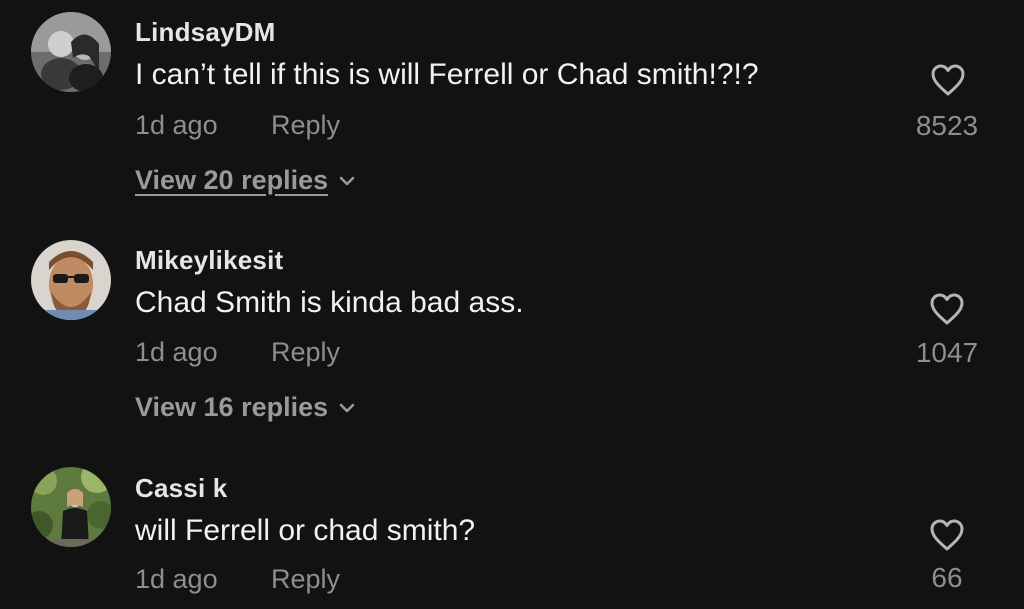  I want to click on like-count: 8523, so click(947, 125).